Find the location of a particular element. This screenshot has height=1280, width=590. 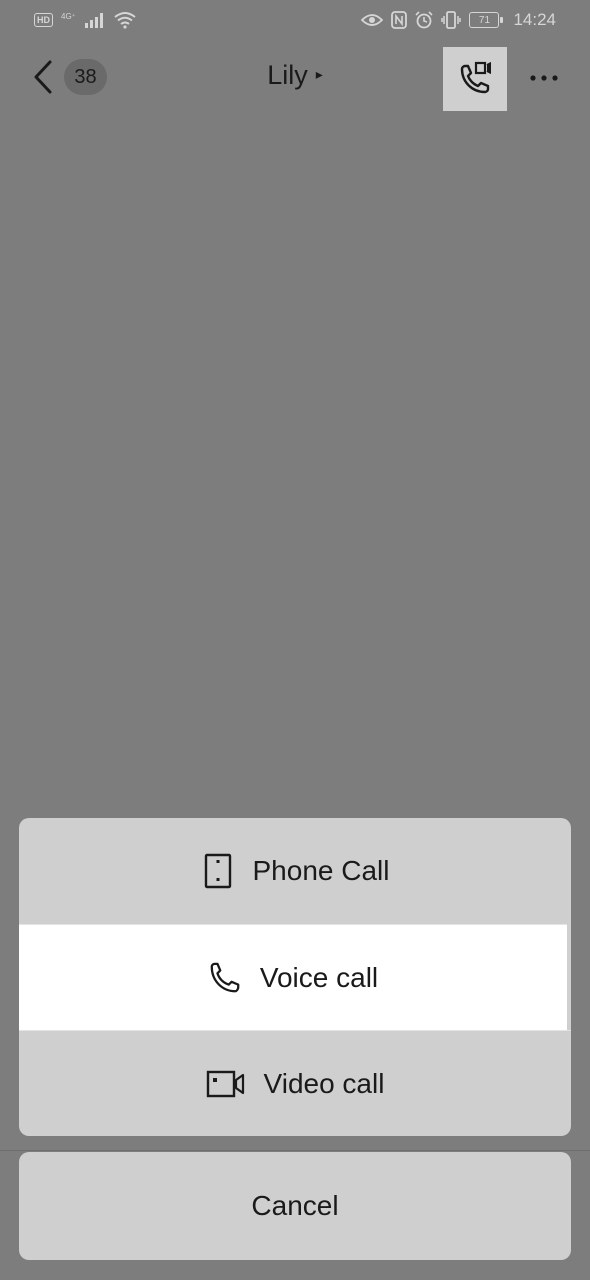

hd-badge: HD is located at coordinates (43, 20).